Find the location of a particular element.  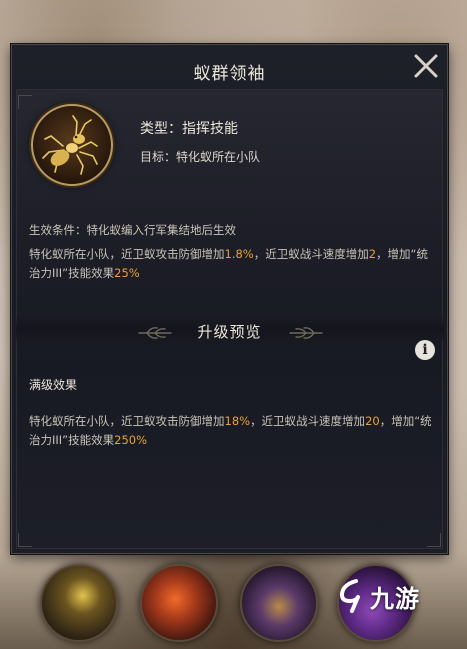

laurel-right-icon is located at coordinates (306, 333).